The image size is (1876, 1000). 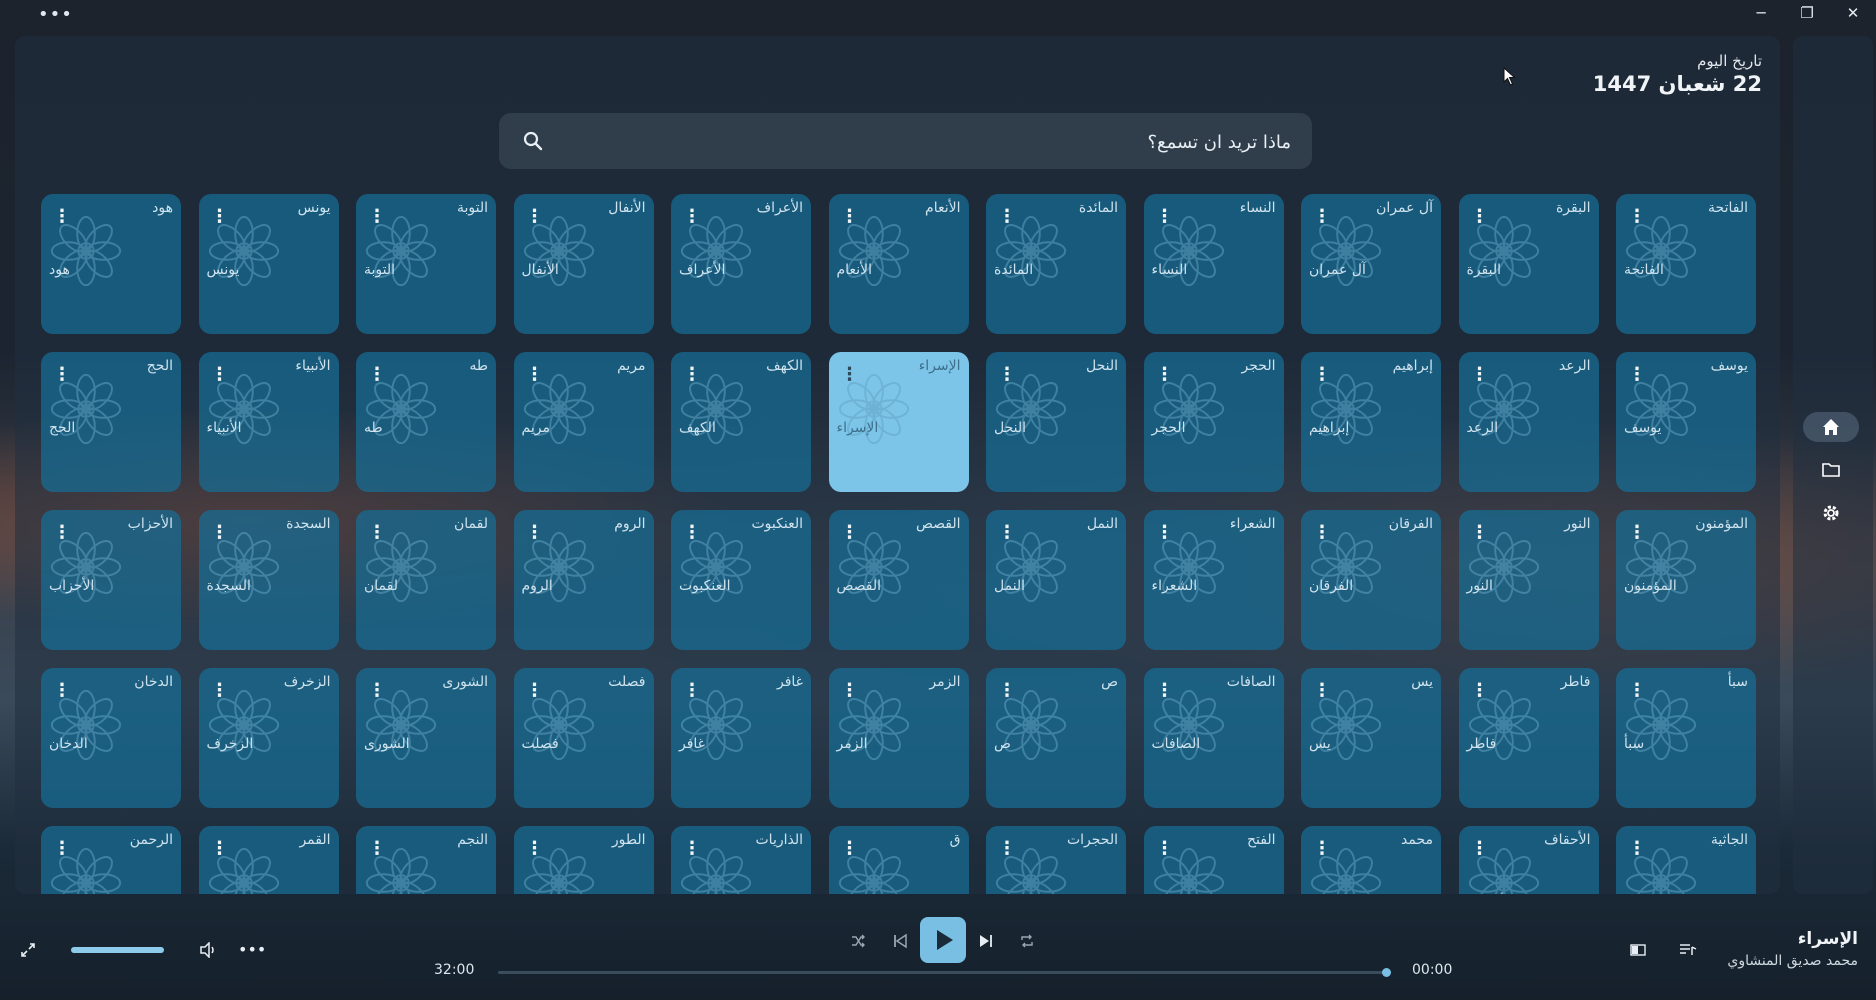 What do you see at coordinates (1828, 939) in the screenshot?
I see `now-playing-title: الإسراء` at bounding box center [1828, 939].